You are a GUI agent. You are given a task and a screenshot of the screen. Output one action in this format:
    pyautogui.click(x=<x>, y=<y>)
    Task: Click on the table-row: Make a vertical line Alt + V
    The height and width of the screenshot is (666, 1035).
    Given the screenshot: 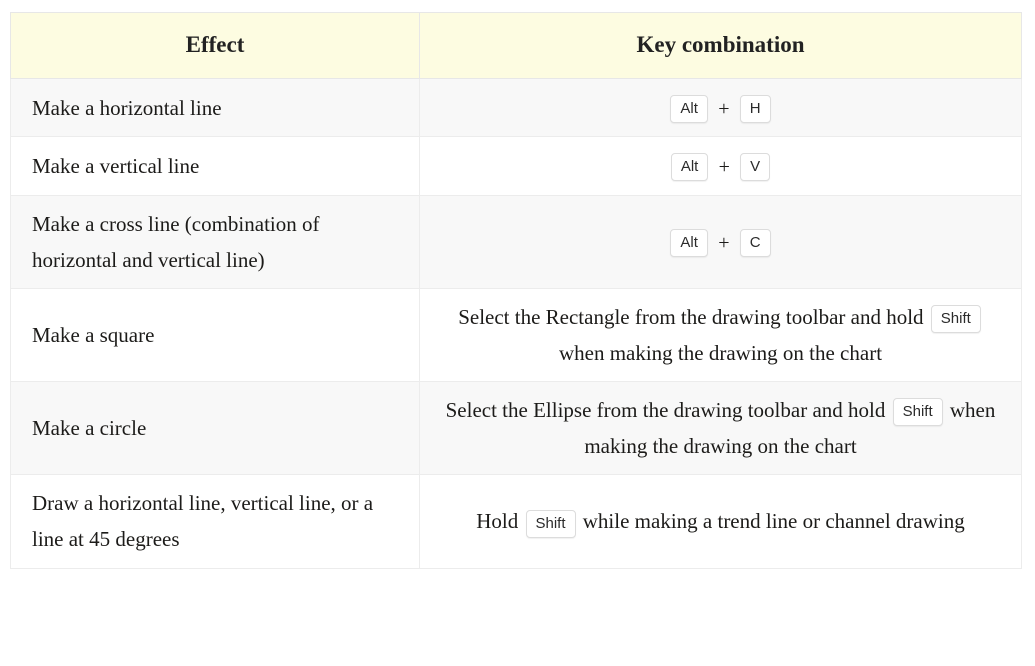 What is the action you would take?
    pyautogui.click(x=516, y=166)
    